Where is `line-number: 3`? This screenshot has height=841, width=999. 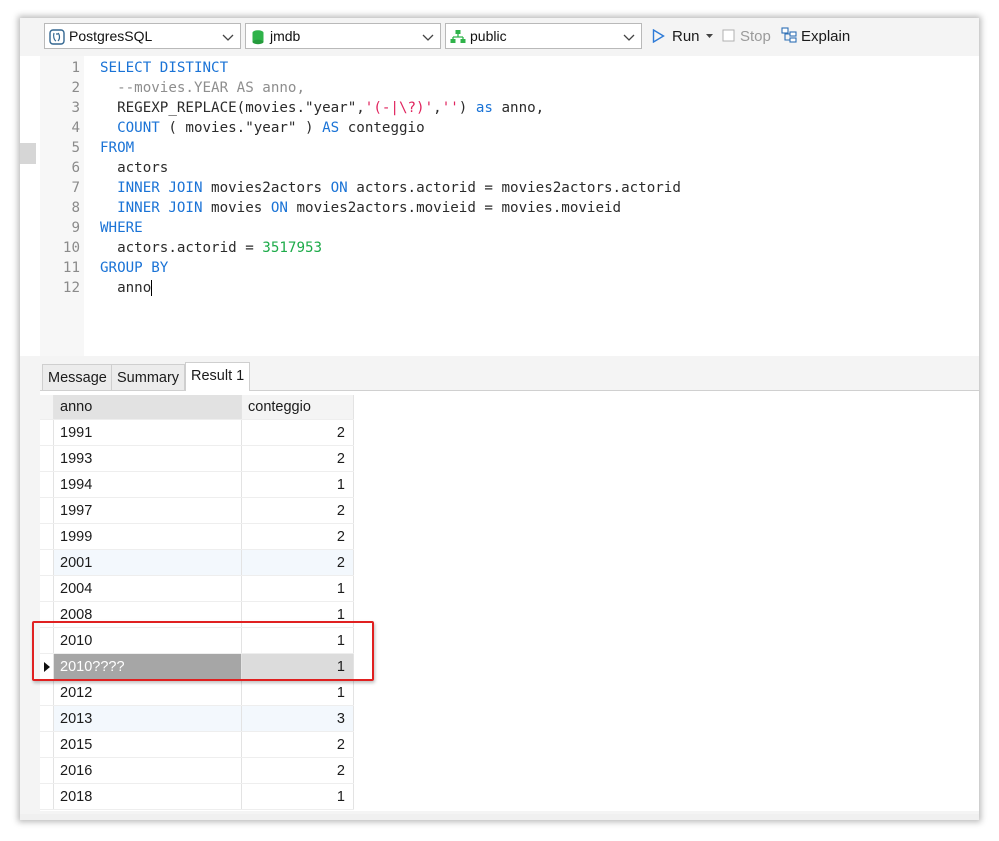 line-number: 3 is located at coordinates (75, 108).